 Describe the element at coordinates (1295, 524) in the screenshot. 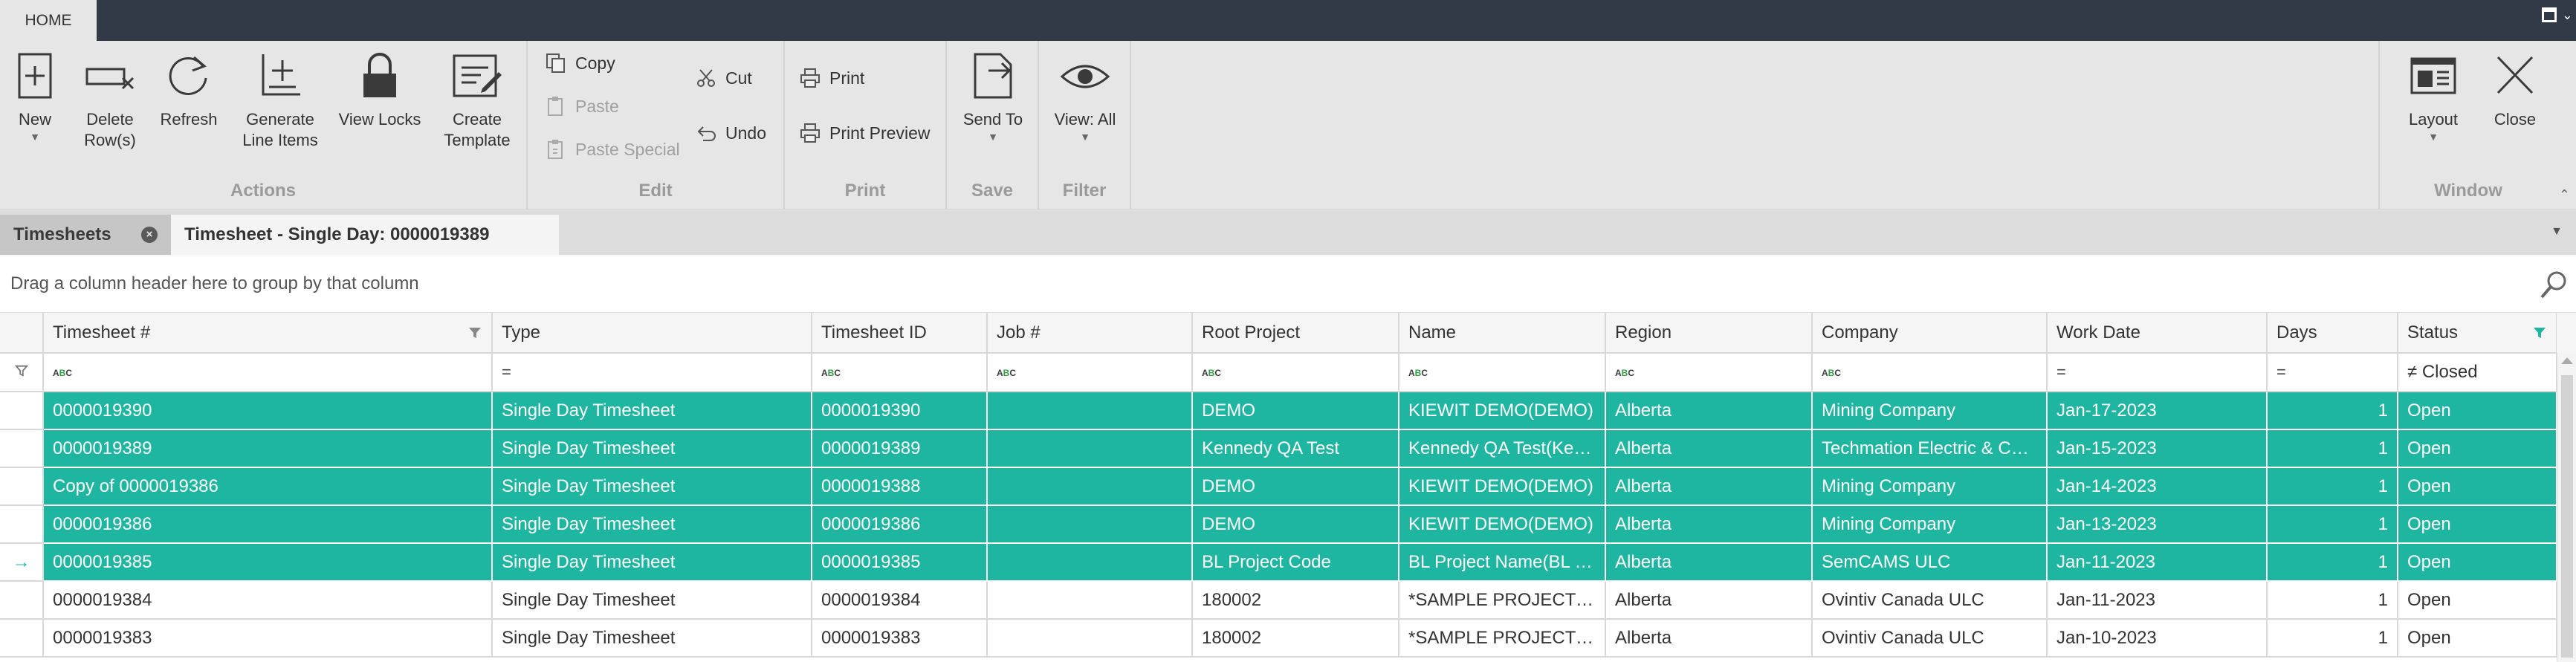

I see `cell-root-project: DEMO` at that location.